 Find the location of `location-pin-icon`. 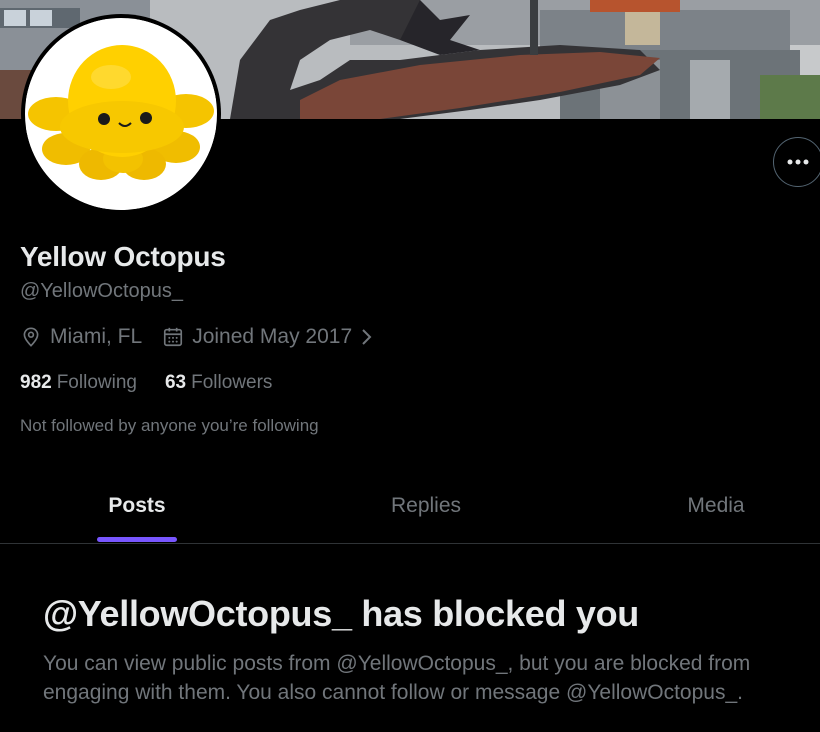

location-pin-icon is located at coordinates (31, 337).